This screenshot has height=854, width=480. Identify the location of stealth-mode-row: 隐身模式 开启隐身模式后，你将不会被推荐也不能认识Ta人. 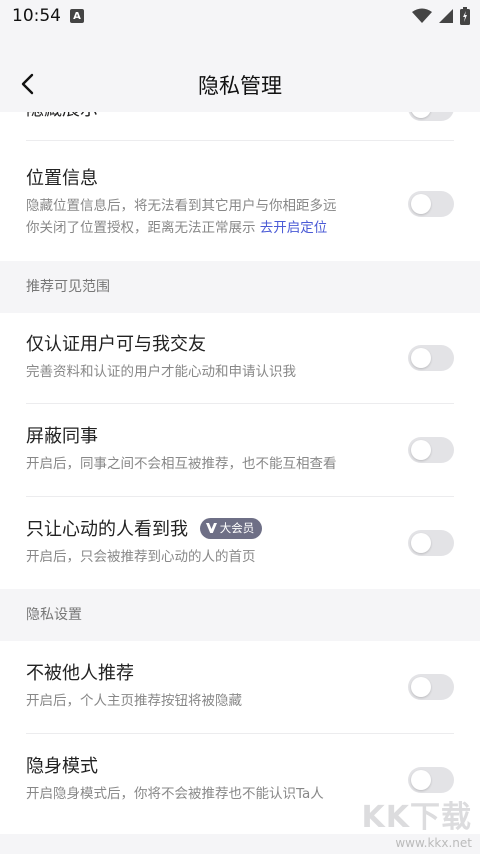
(240, 784).